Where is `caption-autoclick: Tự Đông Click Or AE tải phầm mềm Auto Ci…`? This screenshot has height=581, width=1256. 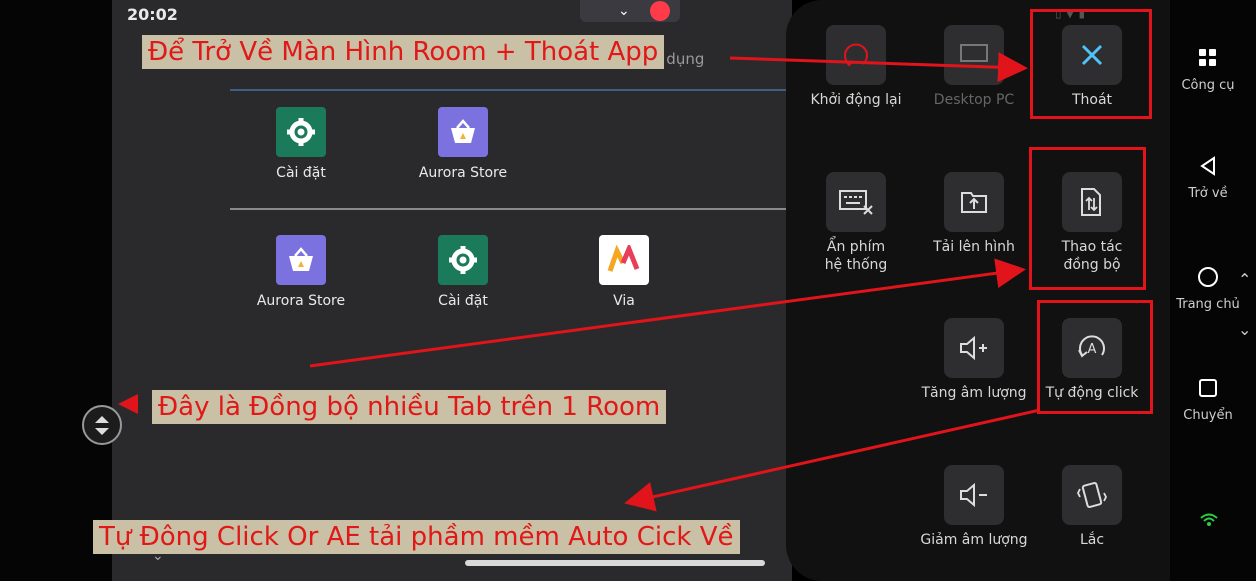 caption-autoclick: Tự Đông Click Or AE tải phầm mềm Auto Ci… is located at coordinates (416, 537).